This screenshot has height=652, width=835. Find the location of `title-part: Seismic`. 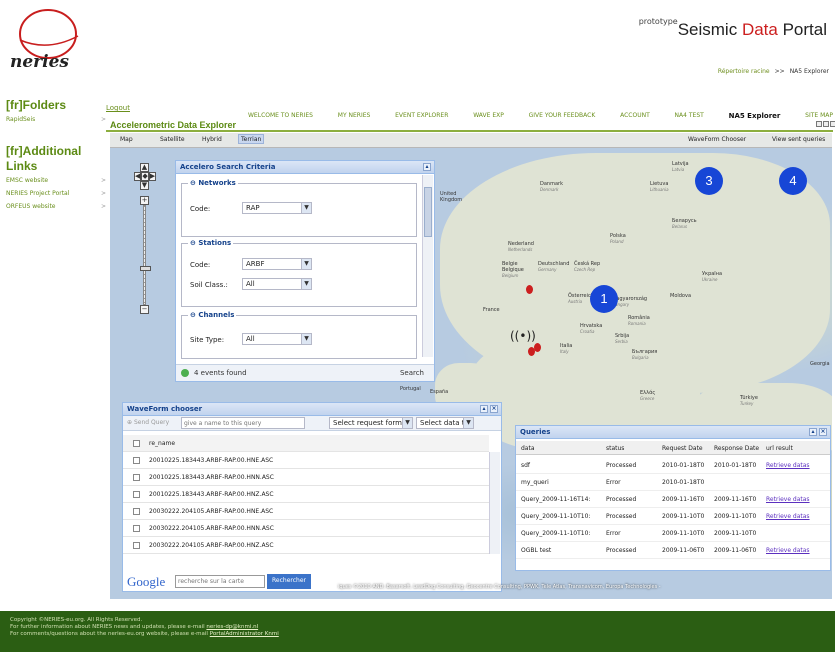

title-part: Seismic is located at coordinates (709, 29).